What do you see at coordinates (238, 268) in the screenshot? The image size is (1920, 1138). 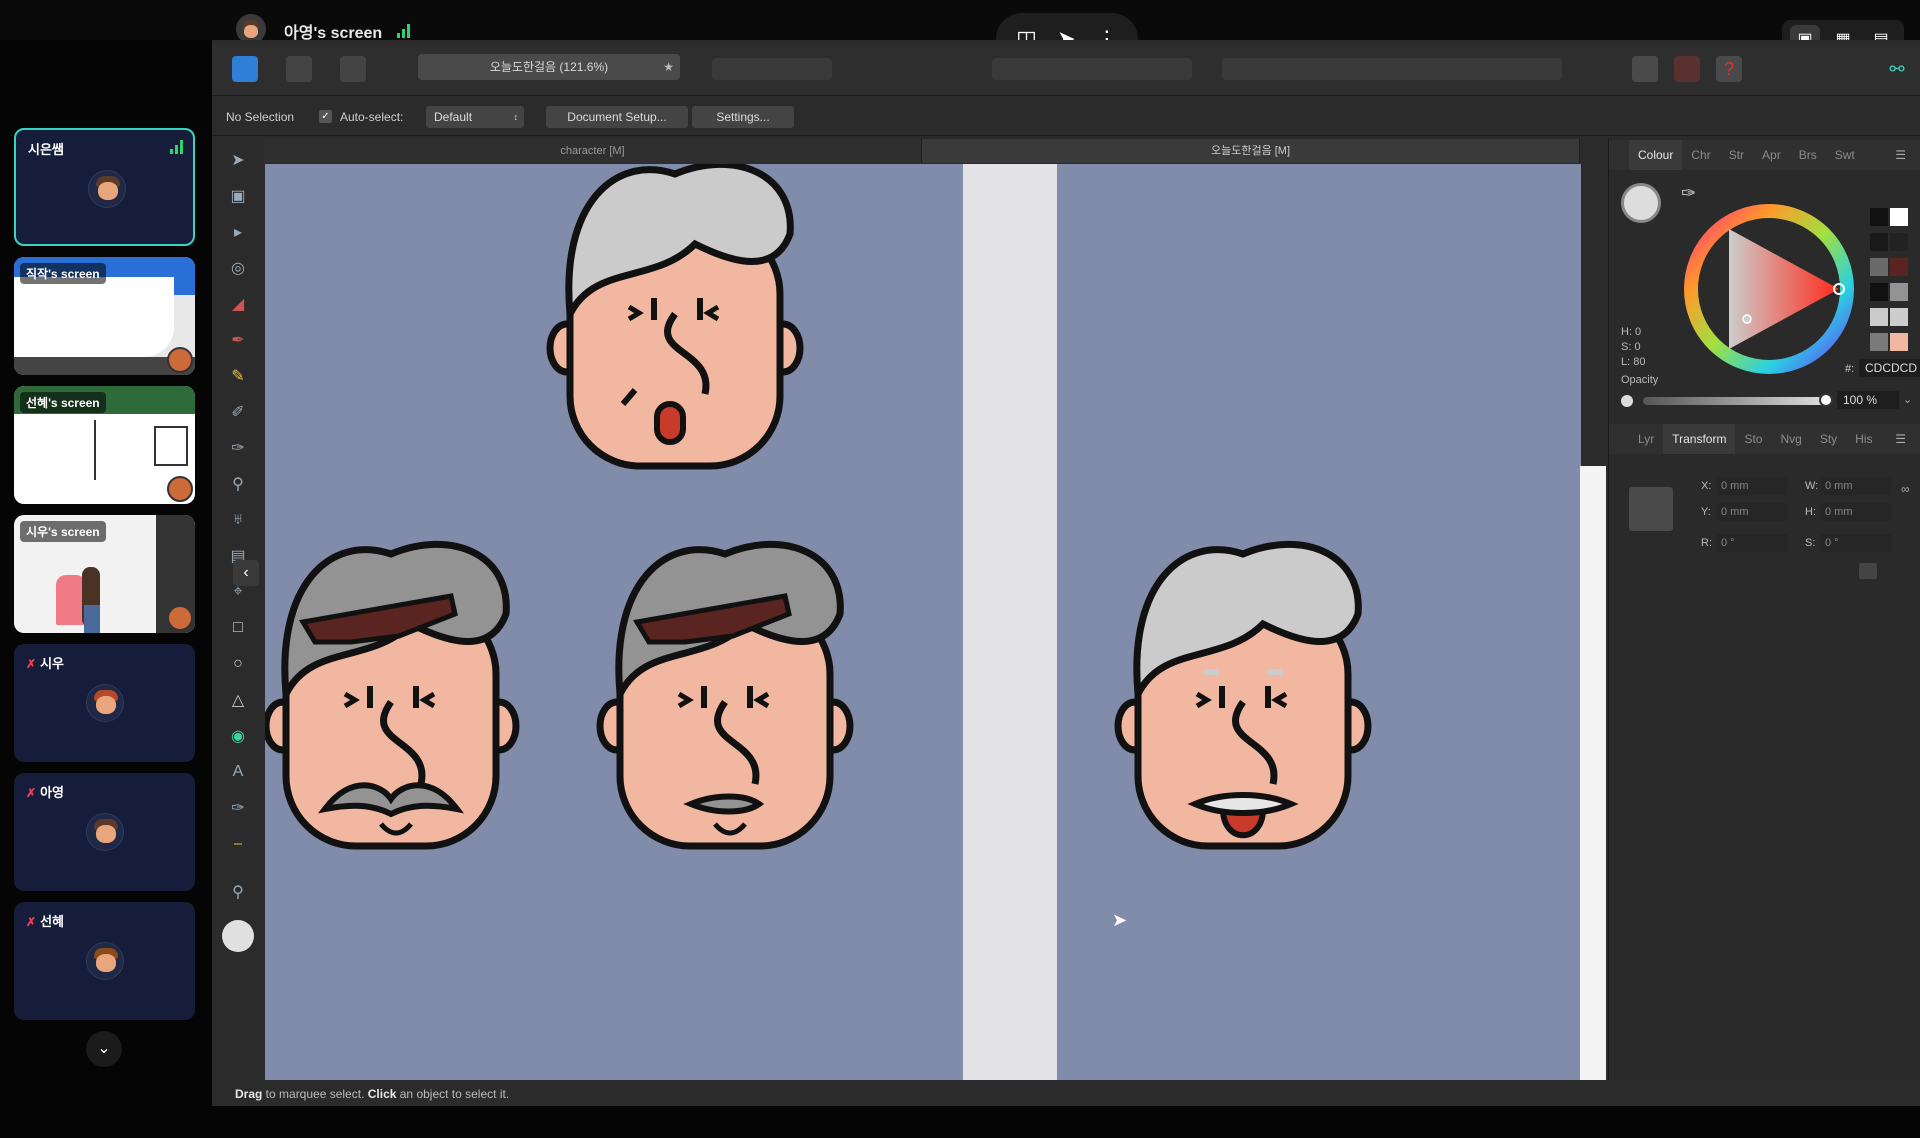 I see `point-transform-icon: ◎` at bounding box center [238, 268].